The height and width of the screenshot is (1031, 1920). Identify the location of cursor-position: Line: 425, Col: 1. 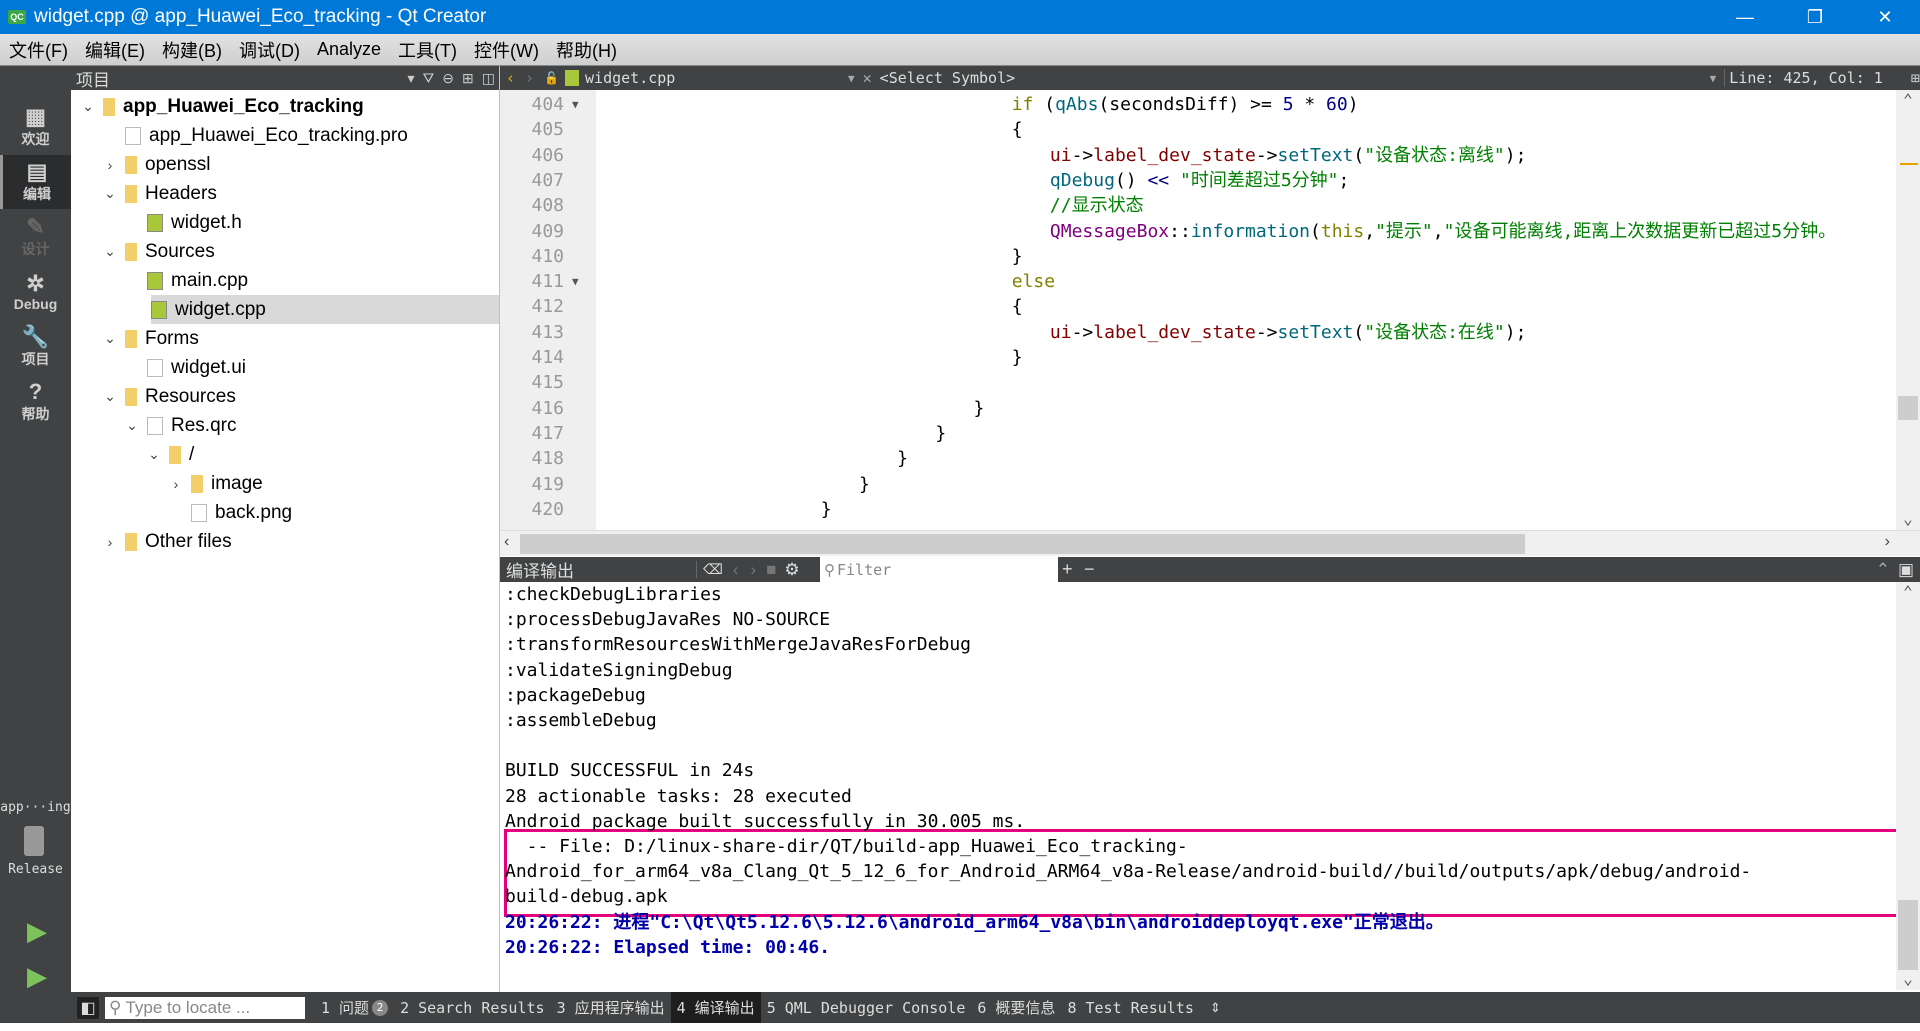
(1803, 78).